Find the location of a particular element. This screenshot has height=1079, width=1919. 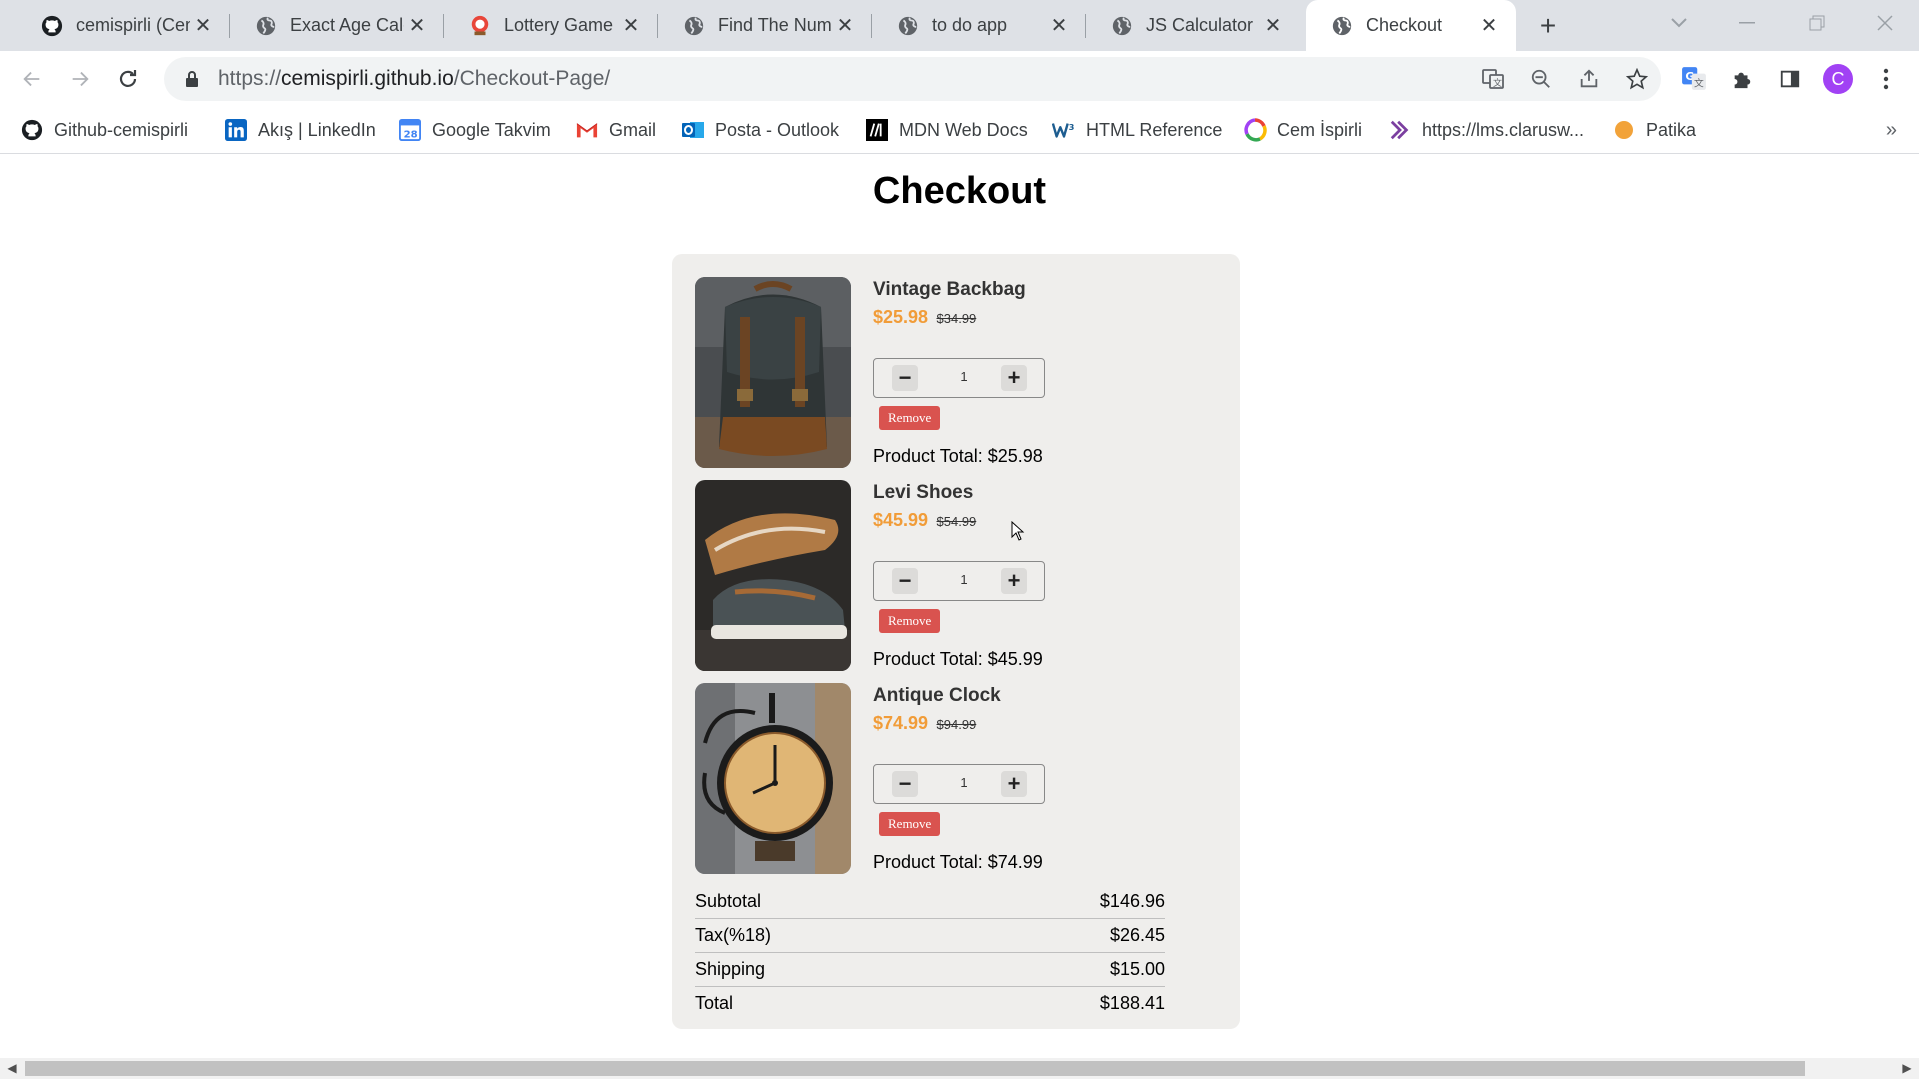

svg-text: 3 is located at coordinates (1072, 127).